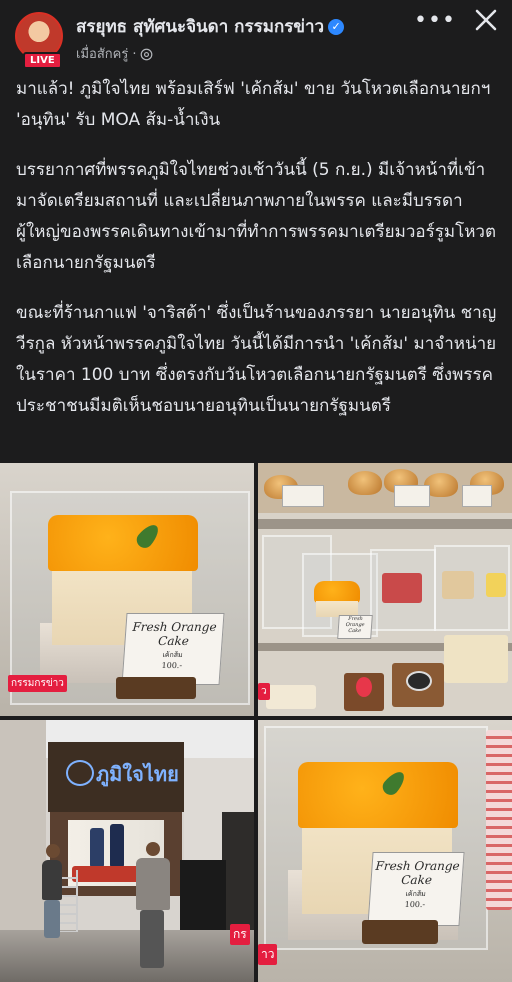 The image size is (512, 982). Describe the element at coordinates (268, 954) in the screenshot. I see `watermark: าว` at that location.